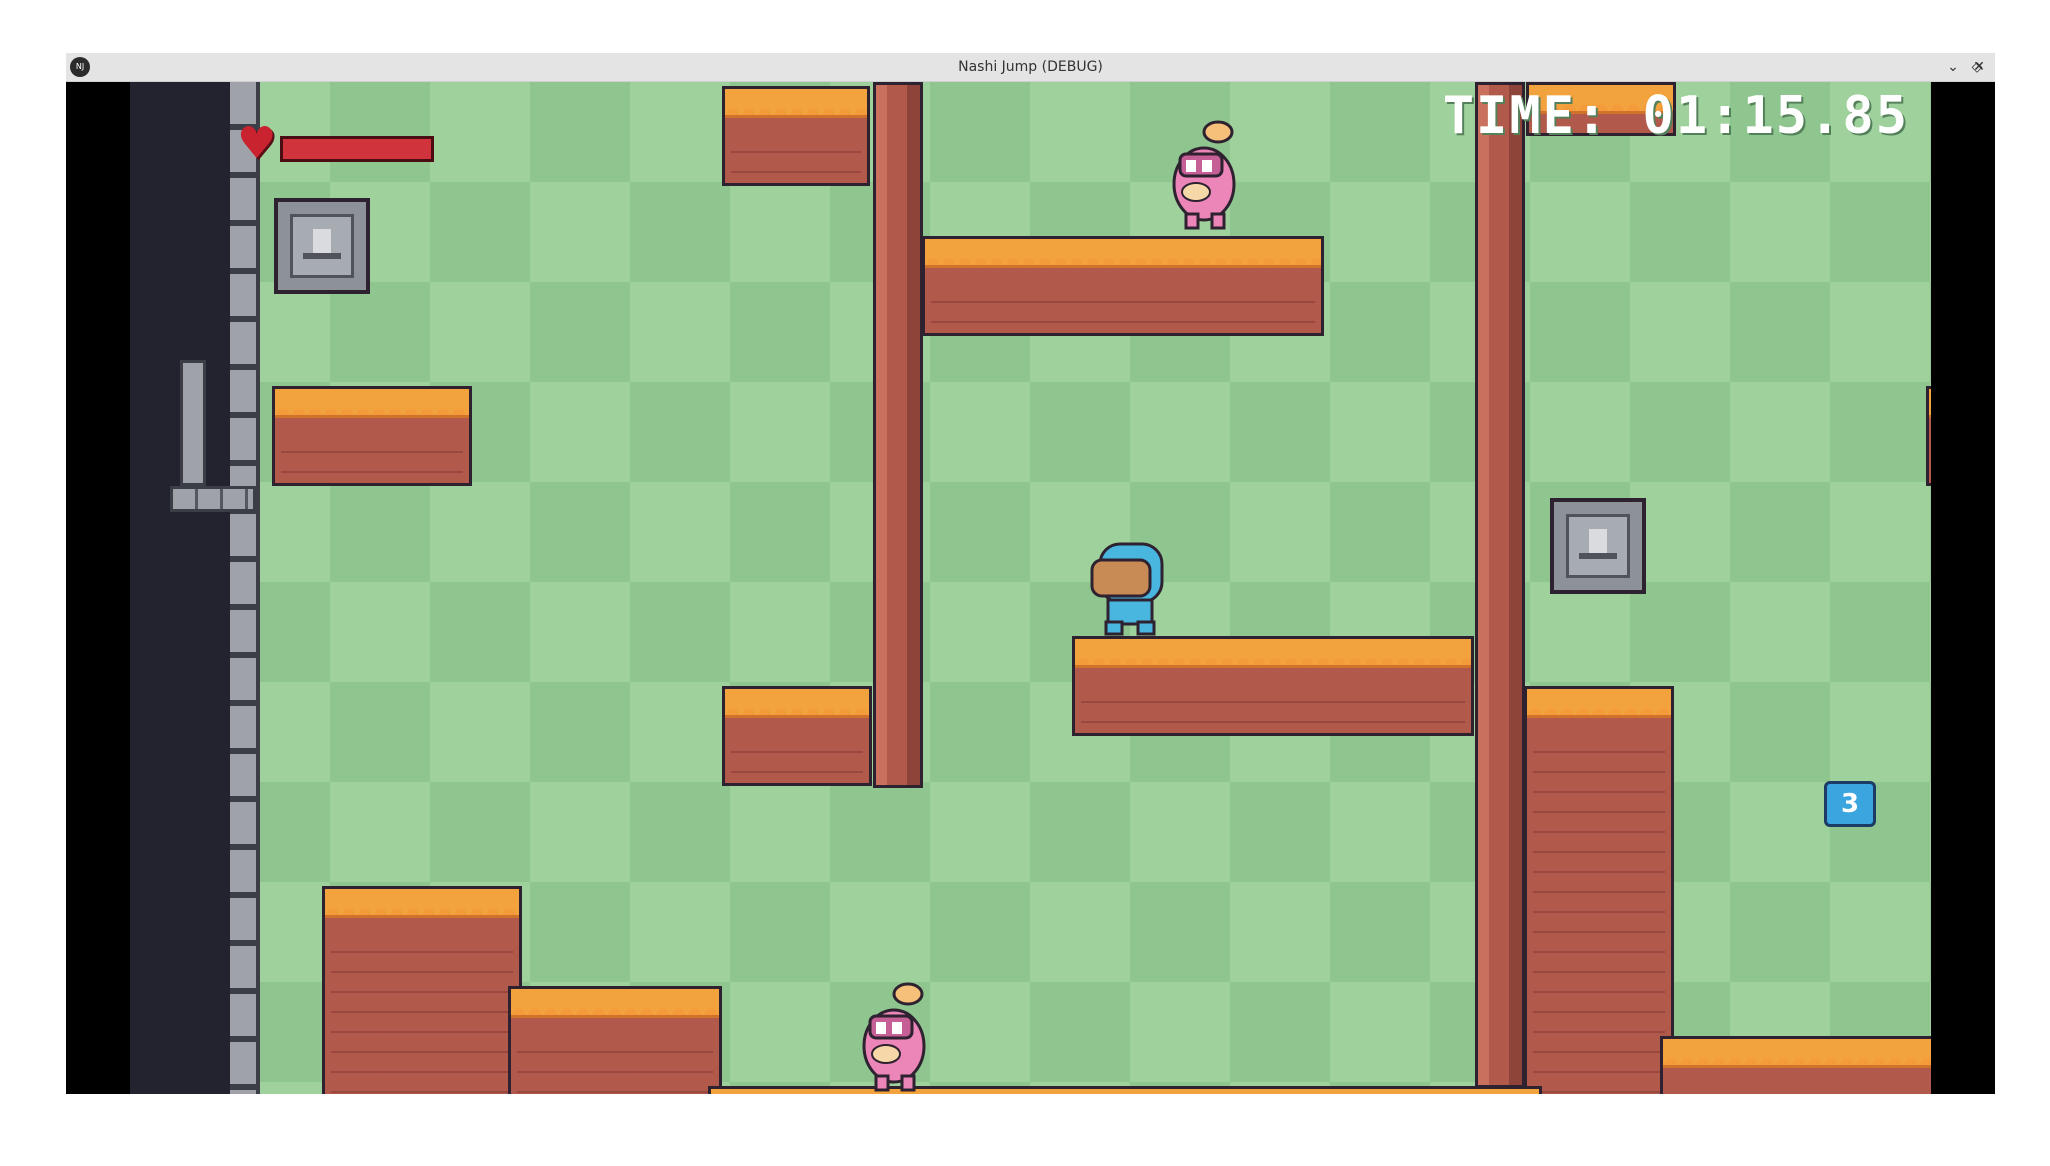 Image resolution: width=2050 pixels, height=1166 pixels. Describe the element at coordinates (257, 143) in the screenshot. I see `heart-icon: ♥` at that location.